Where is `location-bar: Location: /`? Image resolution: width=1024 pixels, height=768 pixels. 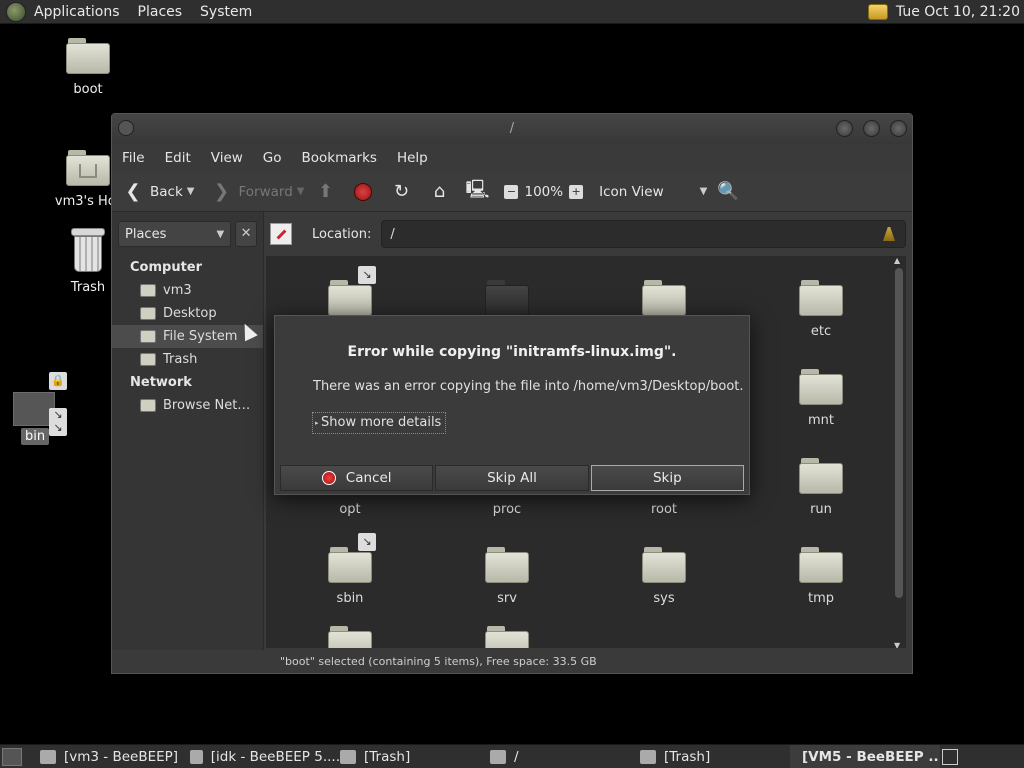
location-bar: Location: / is located at coordinates (588, 234).